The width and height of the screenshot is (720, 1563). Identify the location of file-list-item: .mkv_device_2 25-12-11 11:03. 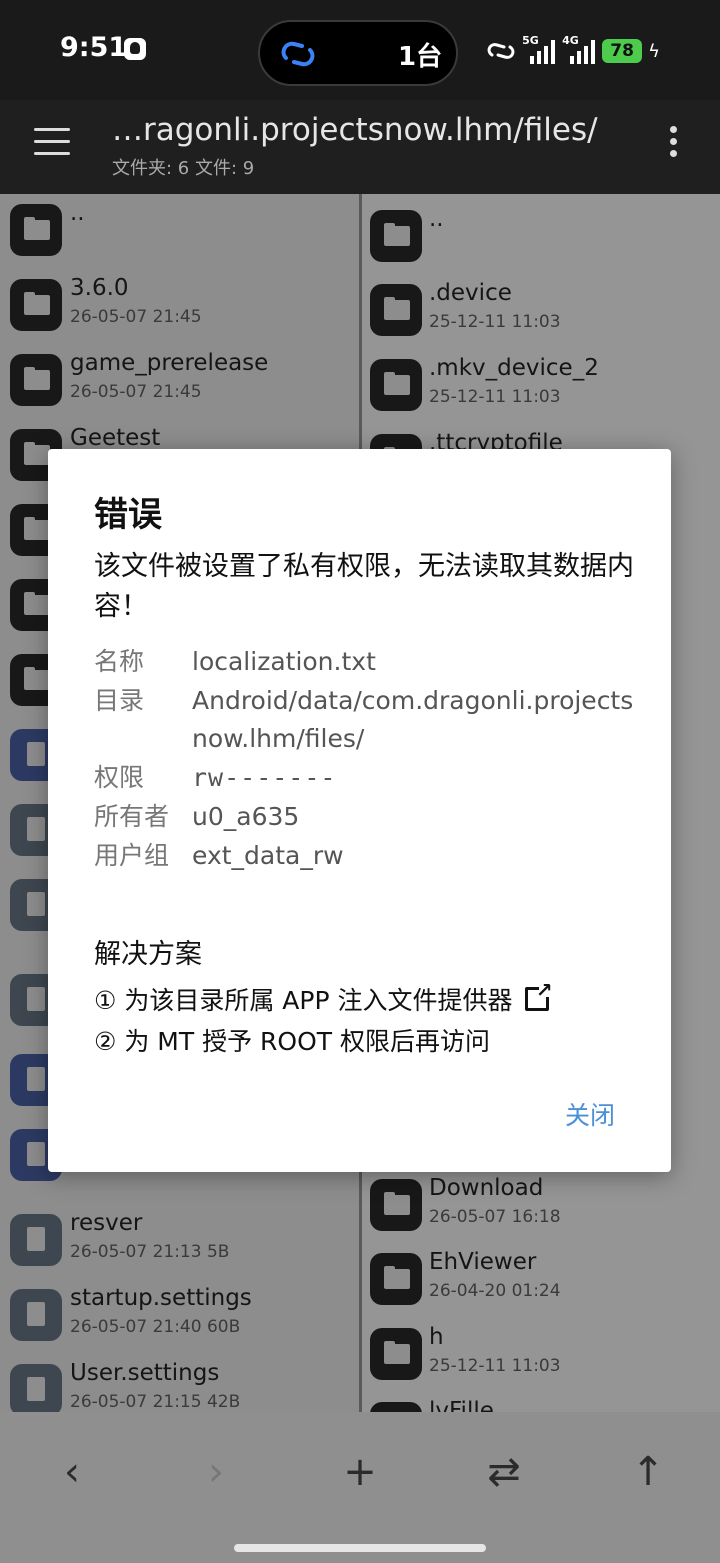
(541, 388).